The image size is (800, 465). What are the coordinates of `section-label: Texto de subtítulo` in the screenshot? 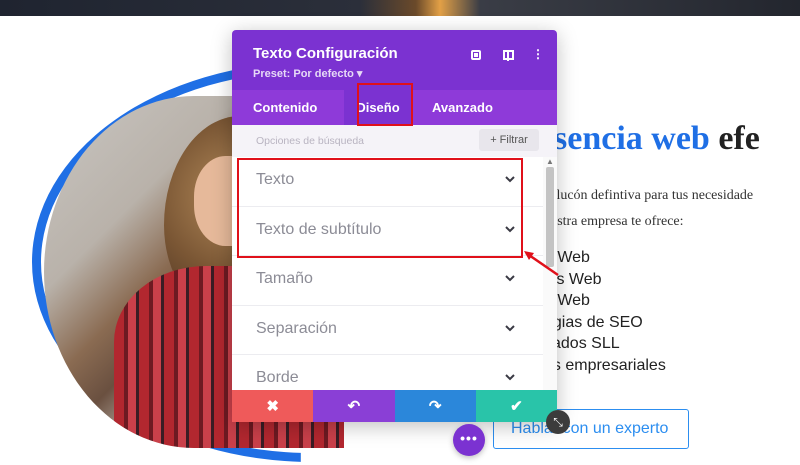 It's located at (319, 229).